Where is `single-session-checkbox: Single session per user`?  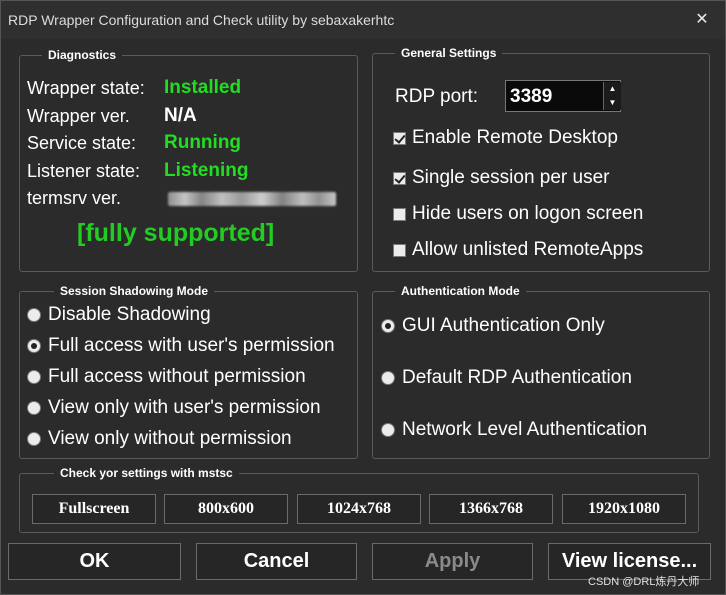
single-session-checkbox: Single session per user is located at coordinates (501, 178).